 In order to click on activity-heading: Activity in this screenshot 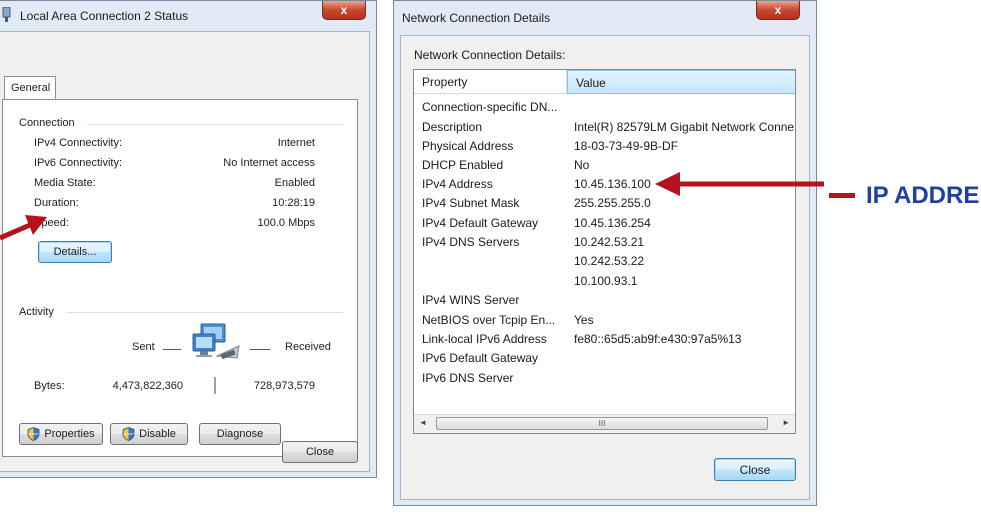, I will do `click(36, 312)`.